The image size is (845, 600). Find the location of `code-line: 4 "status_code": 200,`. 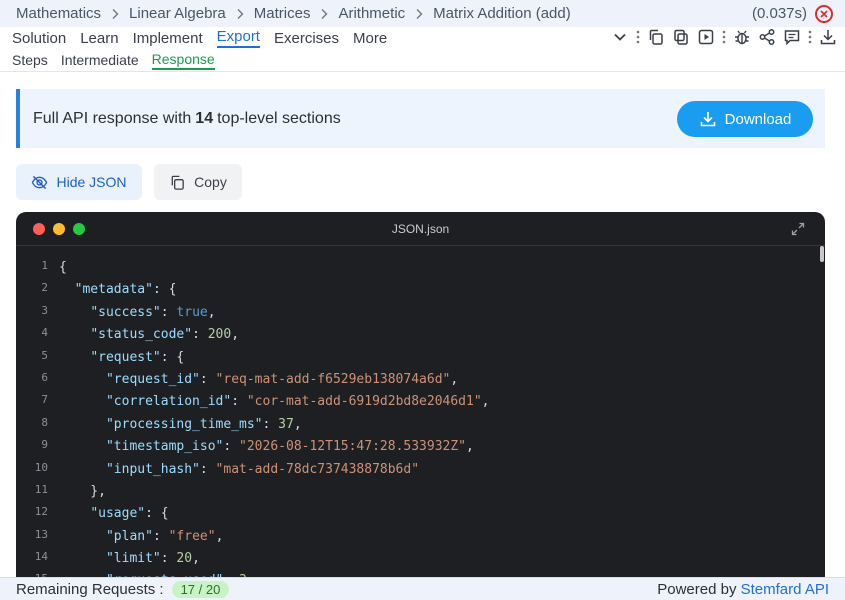

code-line: 4 "status_code": 200, is located at coordinates (416, 335).